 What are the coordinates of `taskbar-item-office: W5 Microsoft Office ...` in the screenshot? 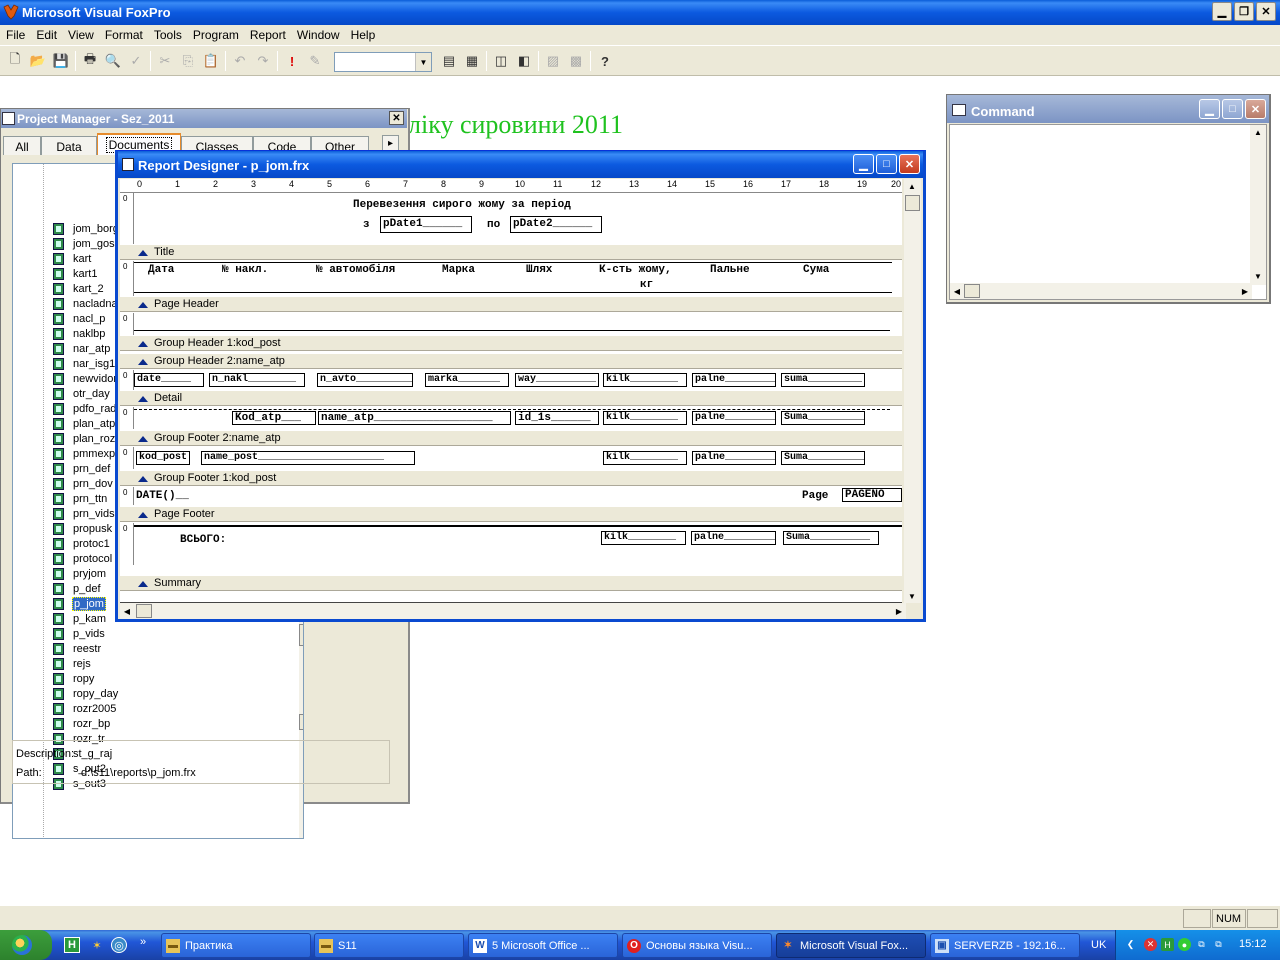 It's located at (543, 945).